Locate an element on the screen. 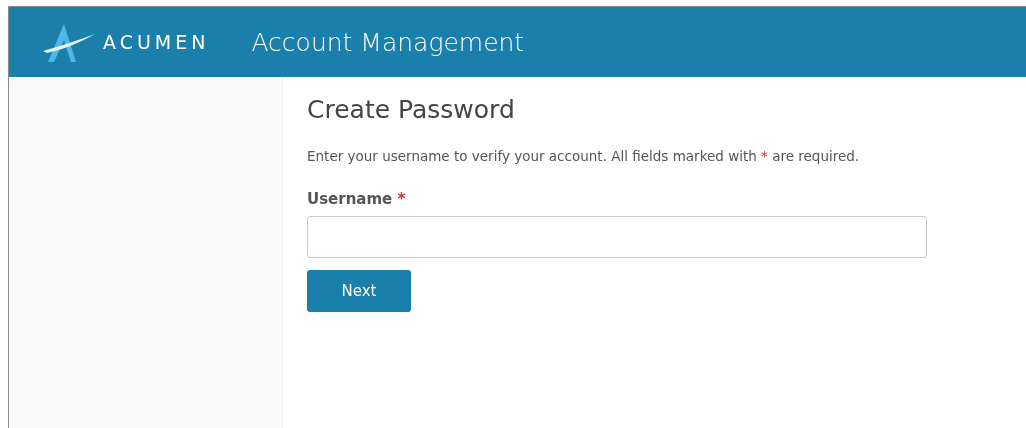 The image size is (1026, 428). page-title: Account Management is located at coordinates (388, 42).